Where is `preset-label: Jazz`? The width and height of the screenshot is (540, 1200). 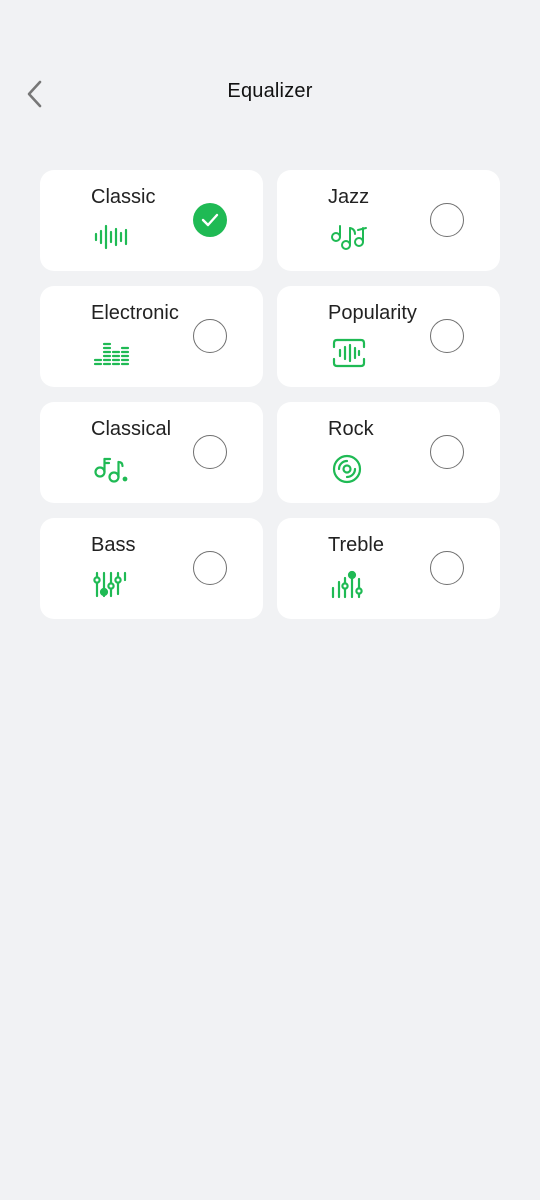
preset-label: Jazz is located at coordinates (349, 197).